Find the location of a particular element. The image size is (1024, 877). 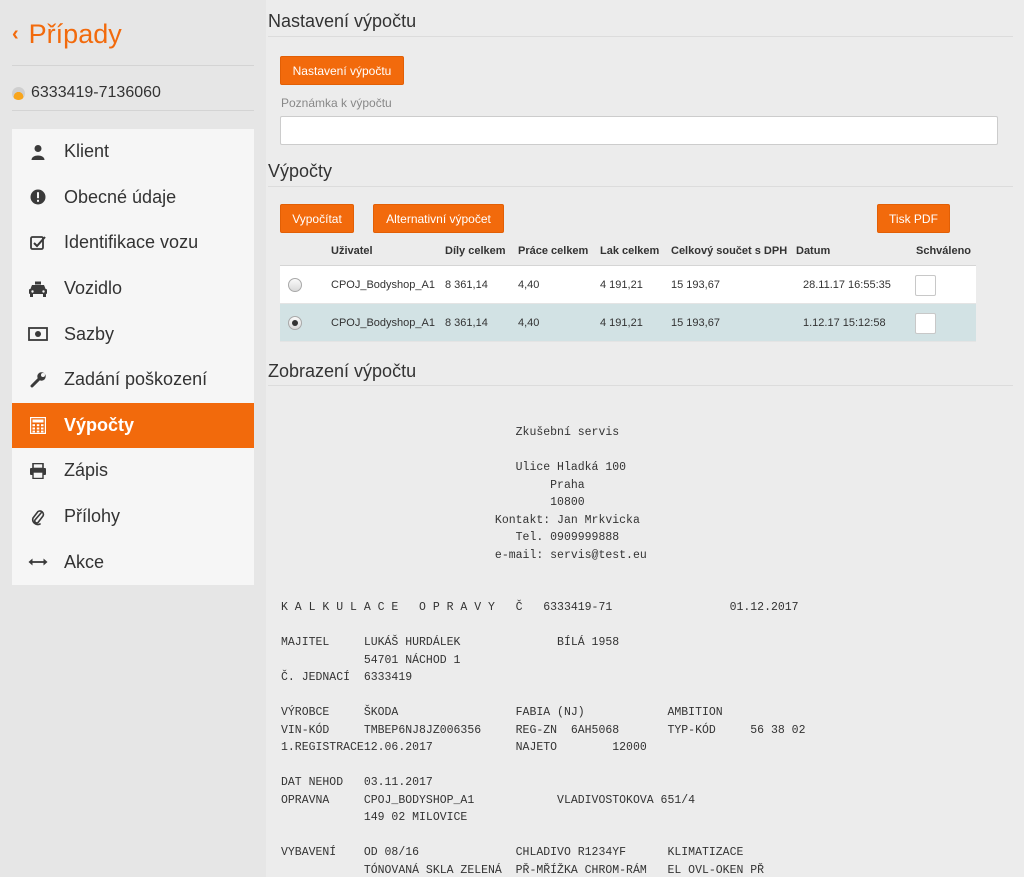

print-pdf-button: Tisk PDF is located at coordinates (913, 218).